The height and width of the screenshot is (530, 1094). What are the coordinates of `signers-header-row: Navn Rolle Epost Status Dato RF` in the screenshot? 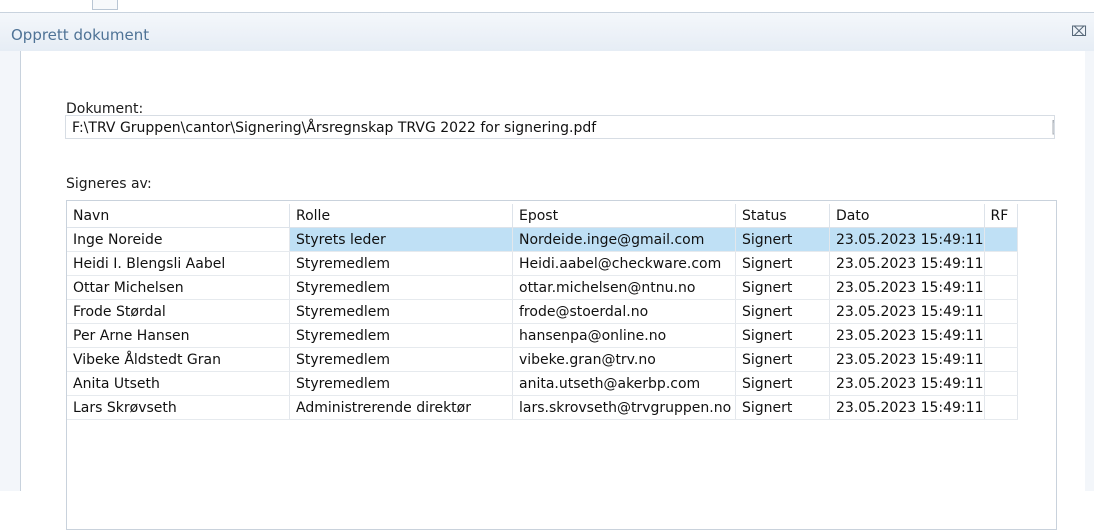 It's located at (542, 216).